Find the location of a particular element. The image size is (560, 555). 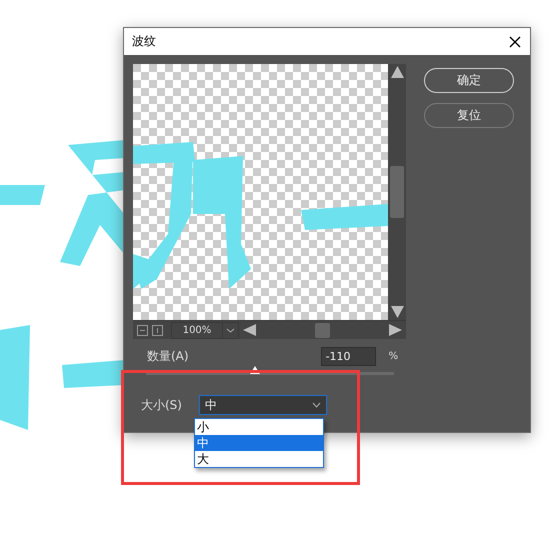

left-arrow-icon is located at coordinates (249, 330).